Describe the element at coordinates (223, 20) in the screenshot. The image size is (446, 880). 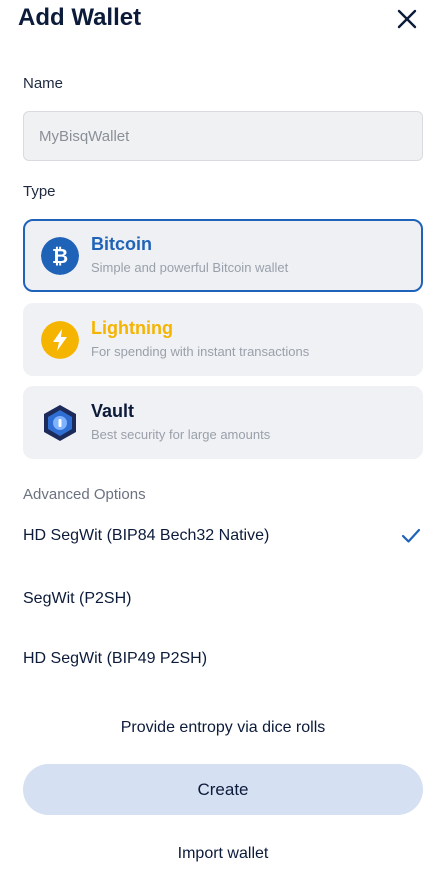
I see `header: Add Wallet` at that location.